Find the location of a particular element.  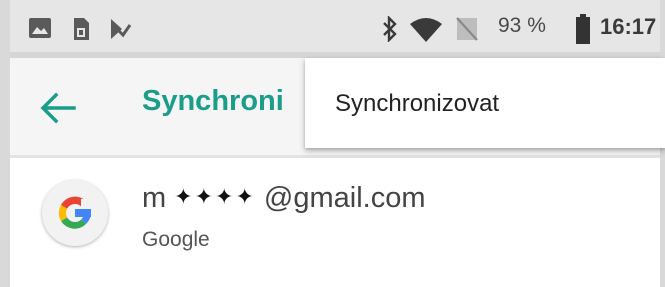

wifi-icon is located at coordinates (426, 32).